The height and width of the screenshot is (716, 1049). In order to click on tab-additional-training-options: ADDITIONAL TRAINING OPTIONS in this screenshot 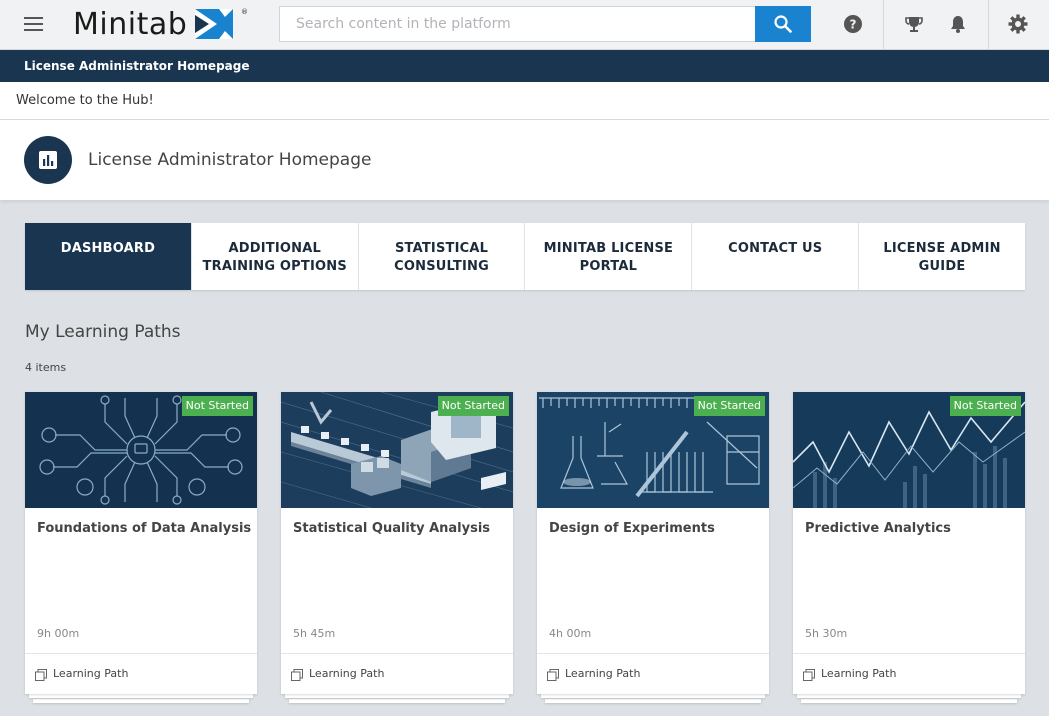, I will do `click(275, 256)`.